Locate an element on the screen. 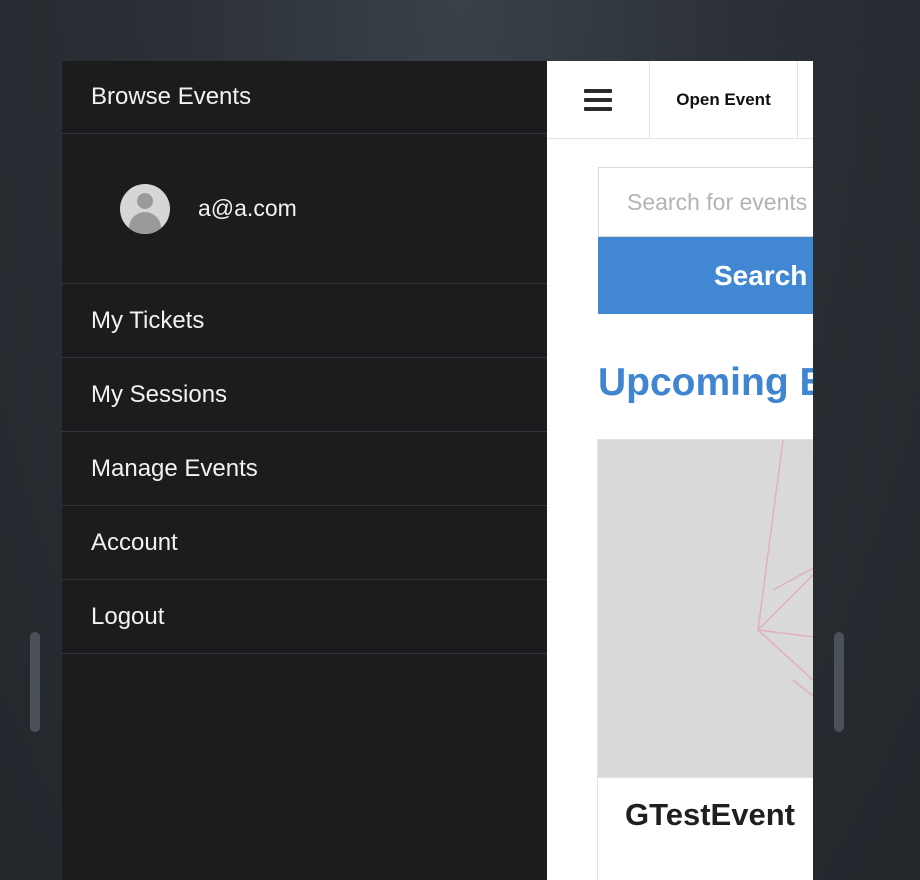 The height and width of the screenshot is (880, 920). left-side-handle is located at coordinates (35, 682).